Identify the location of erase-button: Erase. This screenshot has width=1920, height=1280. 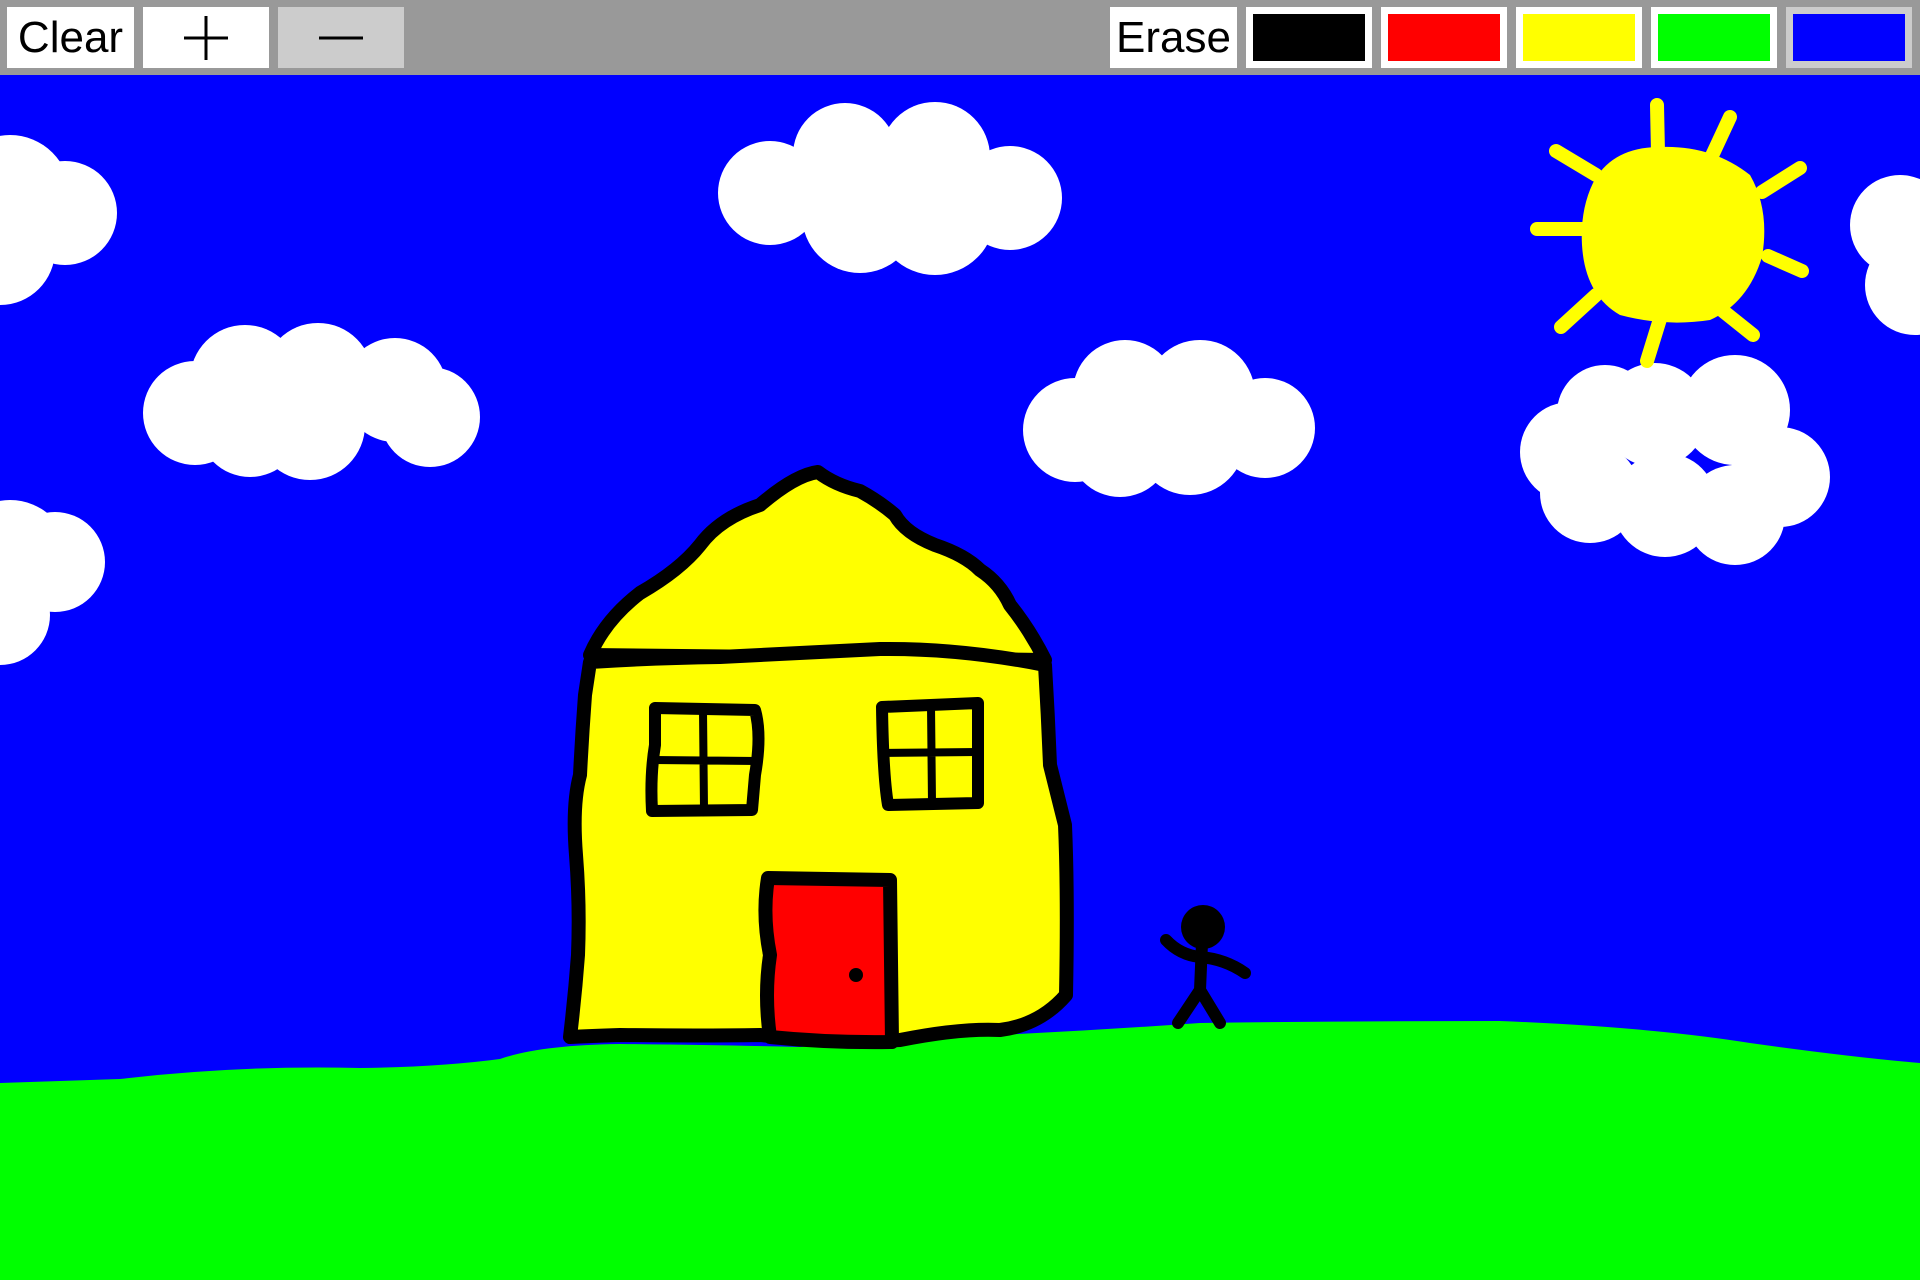
(1173, 37).